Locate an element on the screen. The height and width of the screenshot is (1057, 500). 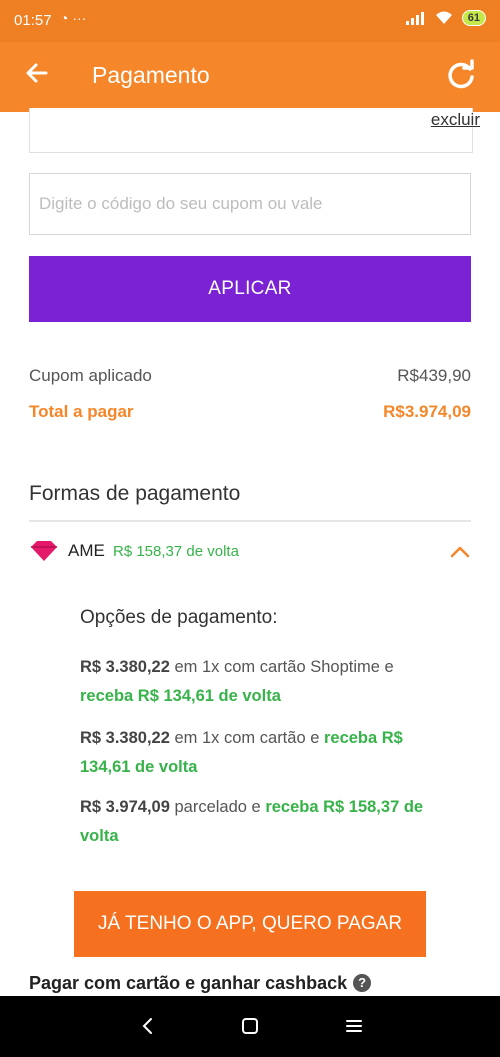
nav-menu-icon is located at coordinates (354, 1026).